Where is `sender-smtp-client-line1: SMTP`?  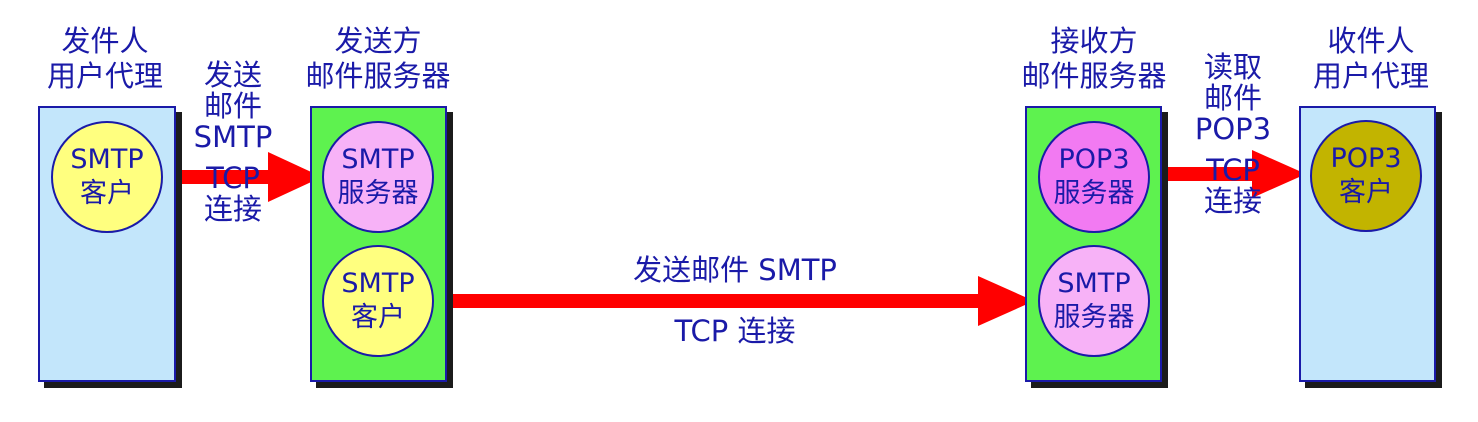 sender-smtp-client-line1: SMTP is located at coordinates (107, 159).